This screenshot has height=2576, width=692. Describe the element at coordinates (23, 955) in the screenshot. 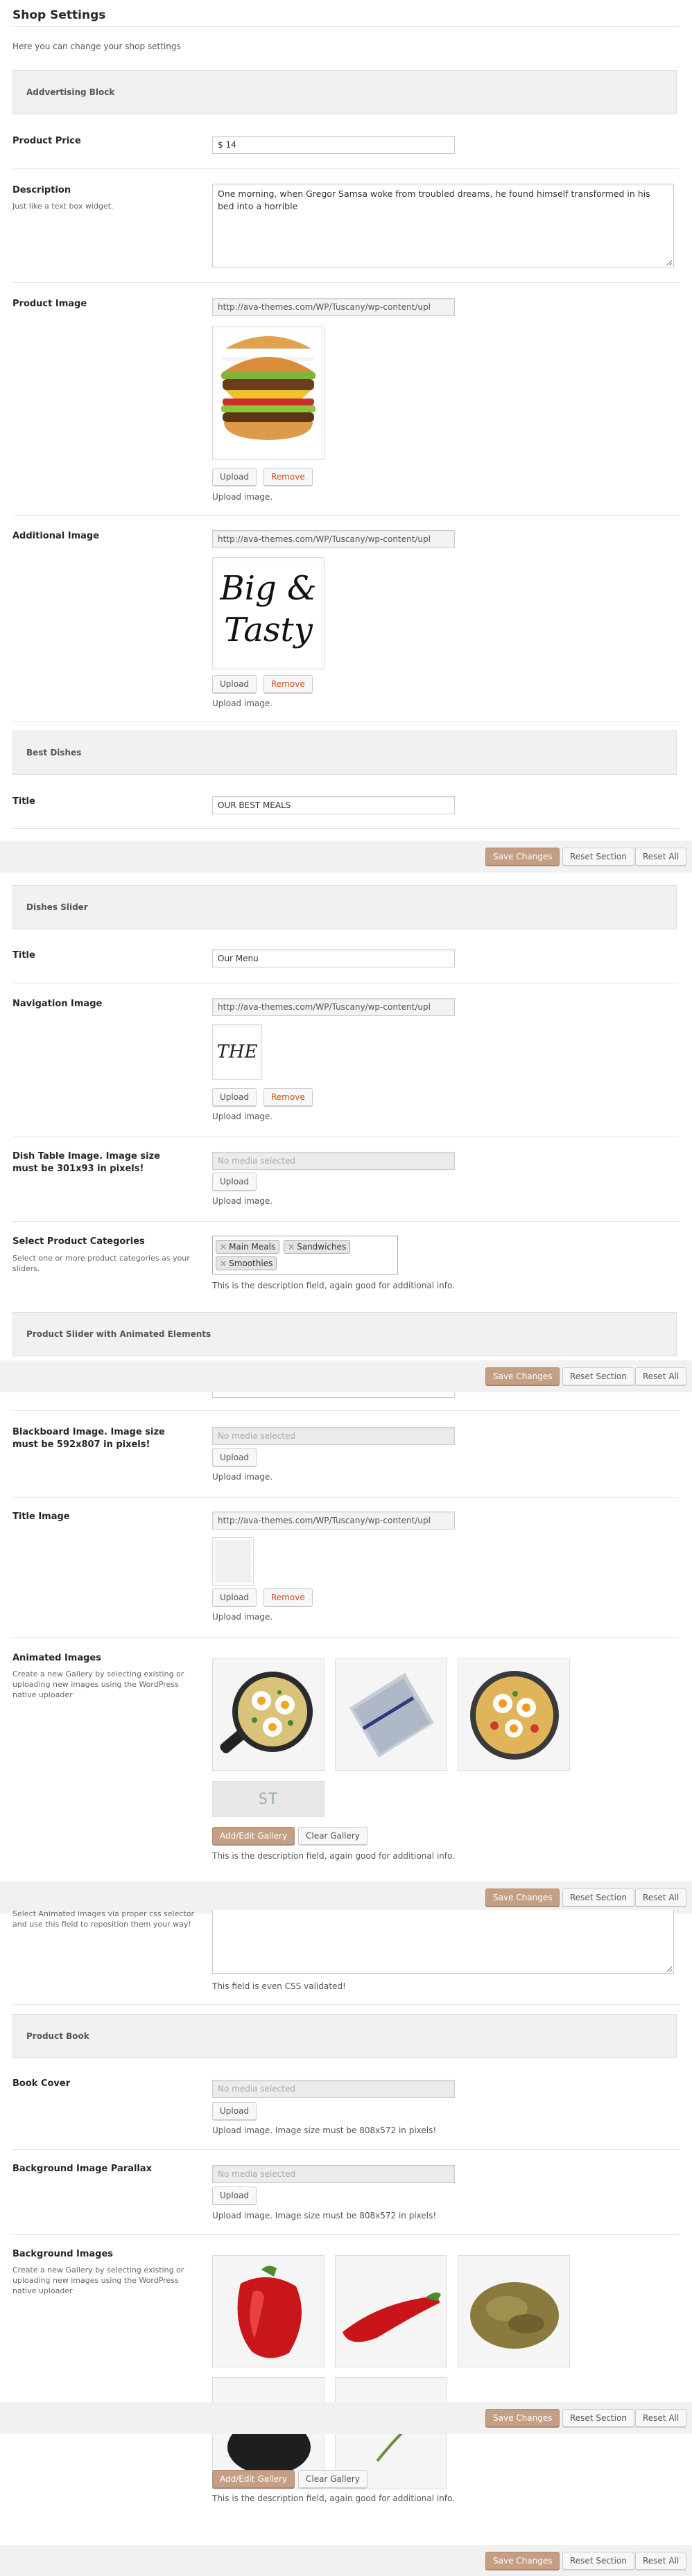

I see `slider-title-label: Title` at that location.